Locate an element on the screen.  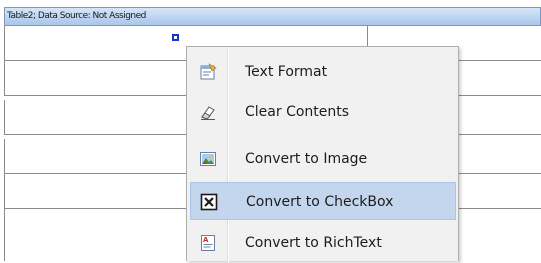
menu-item-label: Convert to CheckBox is located at coordinates (320, 202).